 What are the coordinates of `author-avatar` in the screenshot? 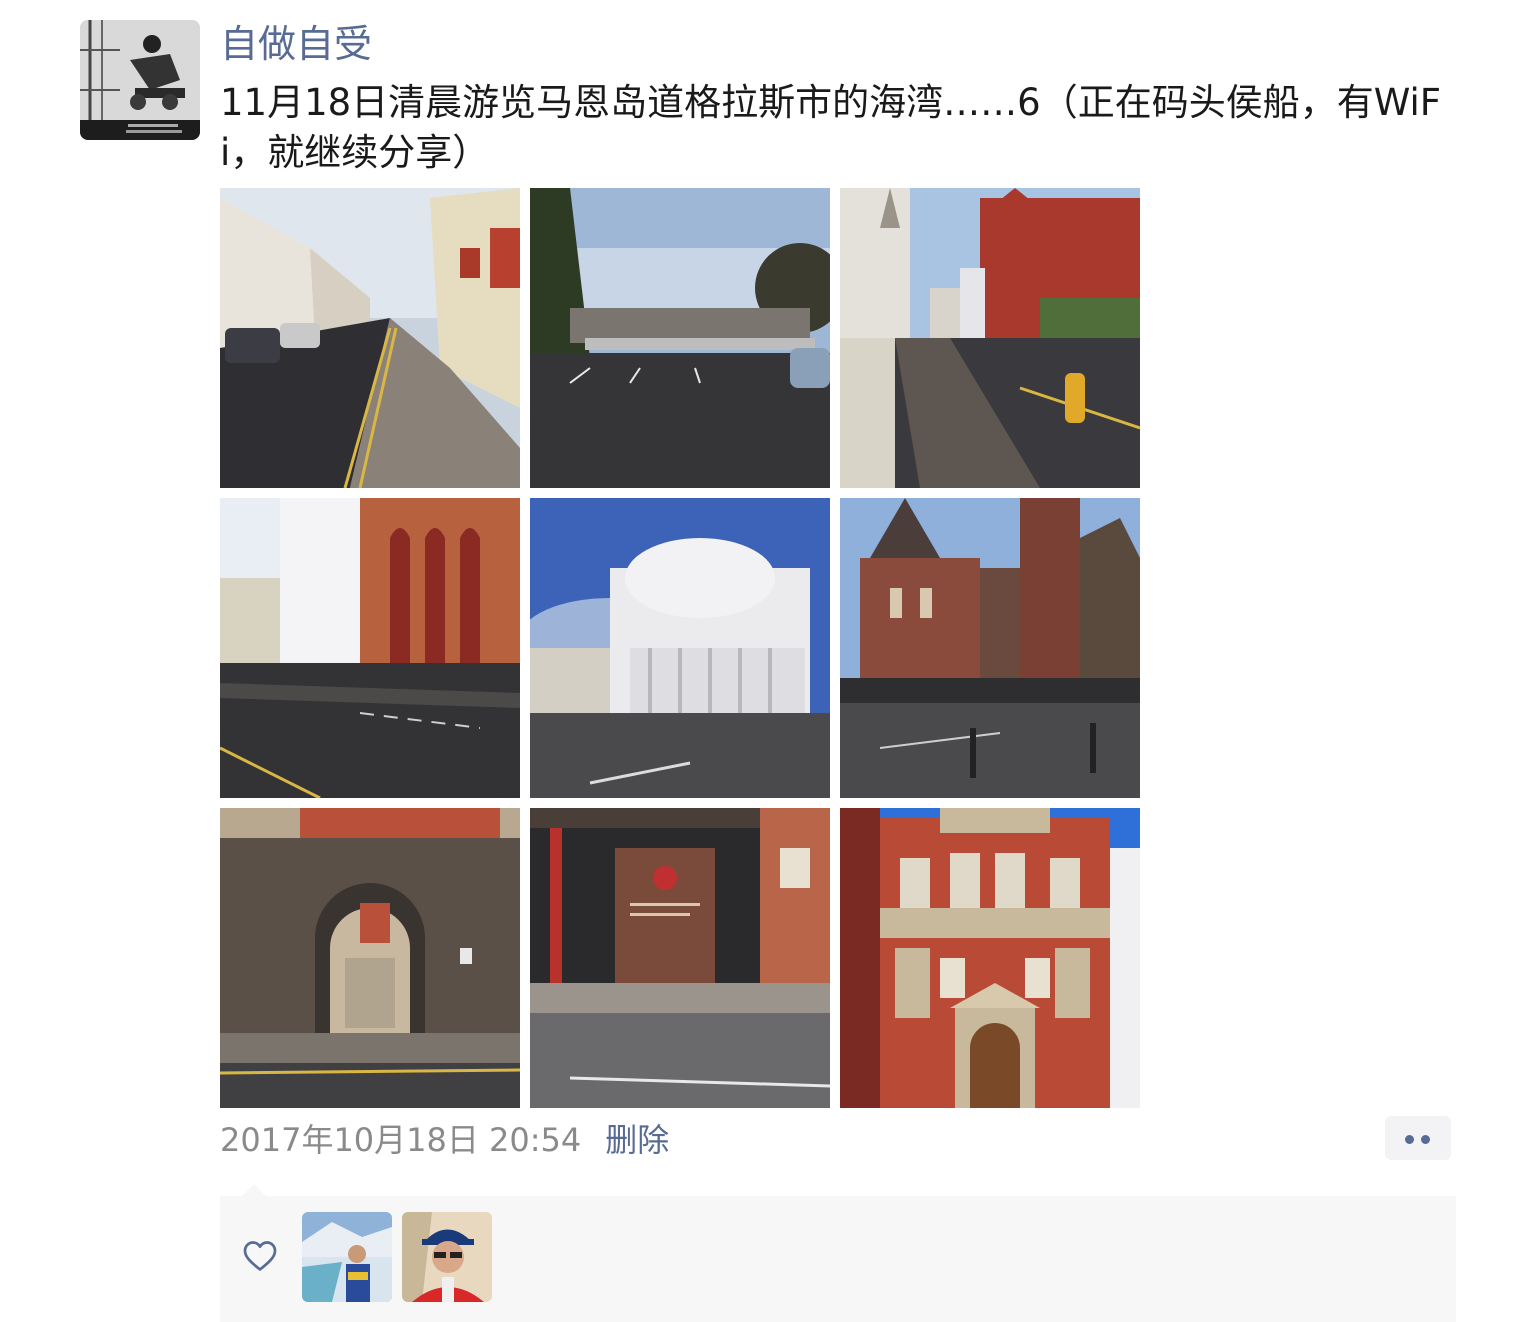 It's located at (140, 80).